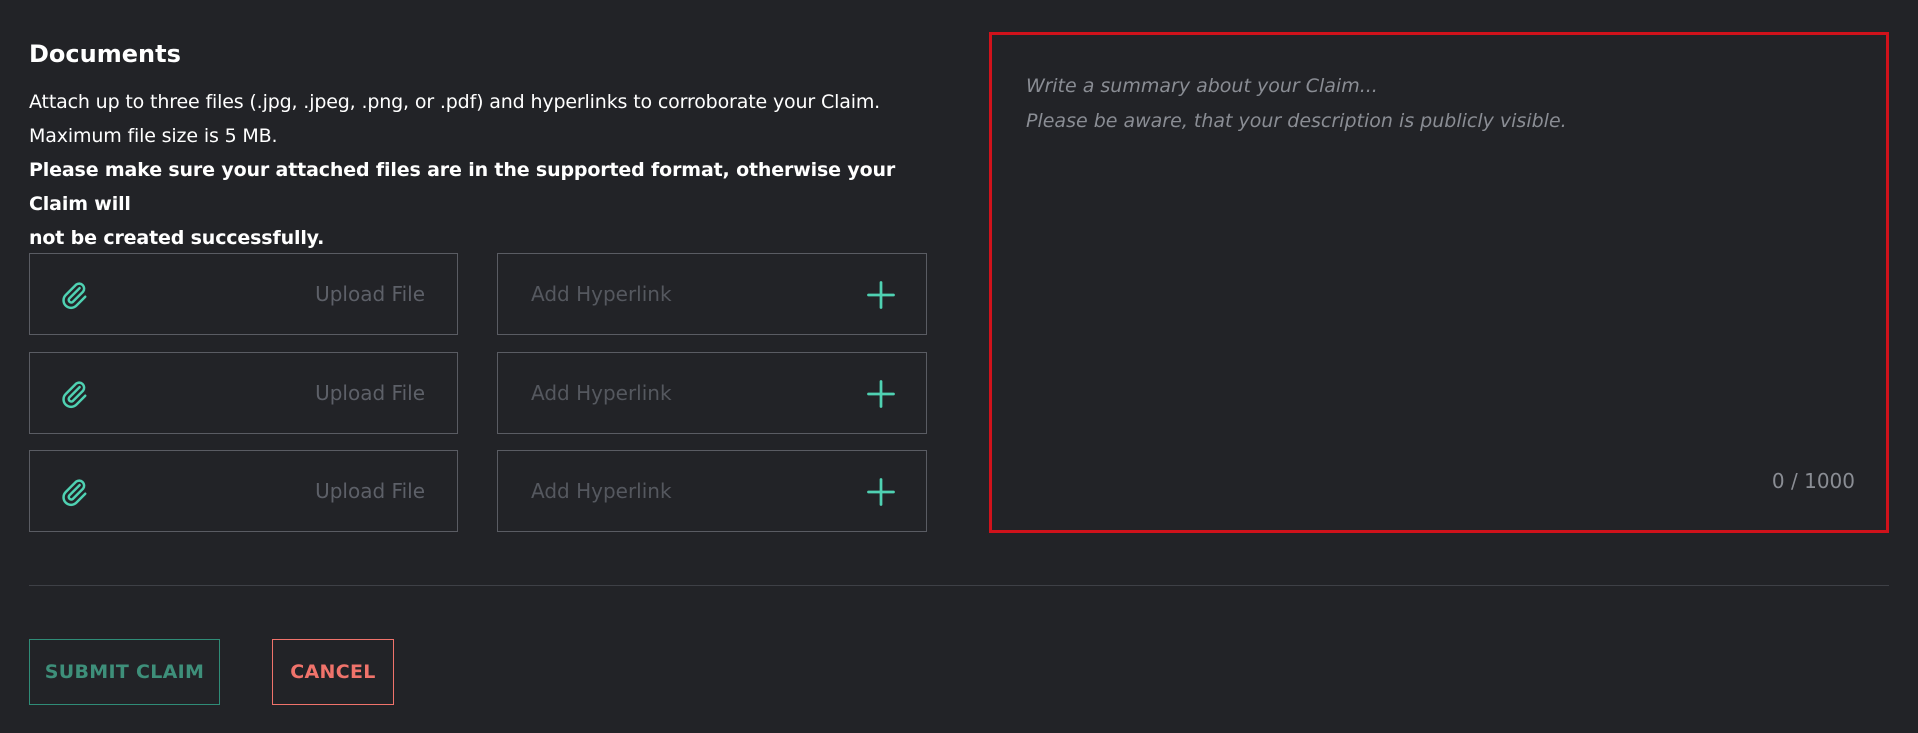 This screenshot has width=1918, height=733. Describe the element at coordinates (124, 672) in the screenshot. I see `submit-claim-button: SUBMIT CLAIM` at that location.